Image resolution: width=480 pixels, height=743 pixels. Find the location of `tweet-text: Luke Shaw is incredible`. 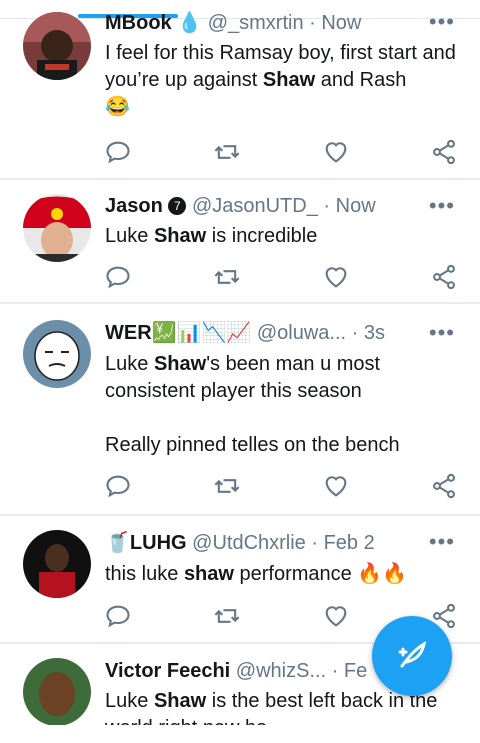

tweet-text: Luke Shaw is incredible is located at coordinates (283, 236).